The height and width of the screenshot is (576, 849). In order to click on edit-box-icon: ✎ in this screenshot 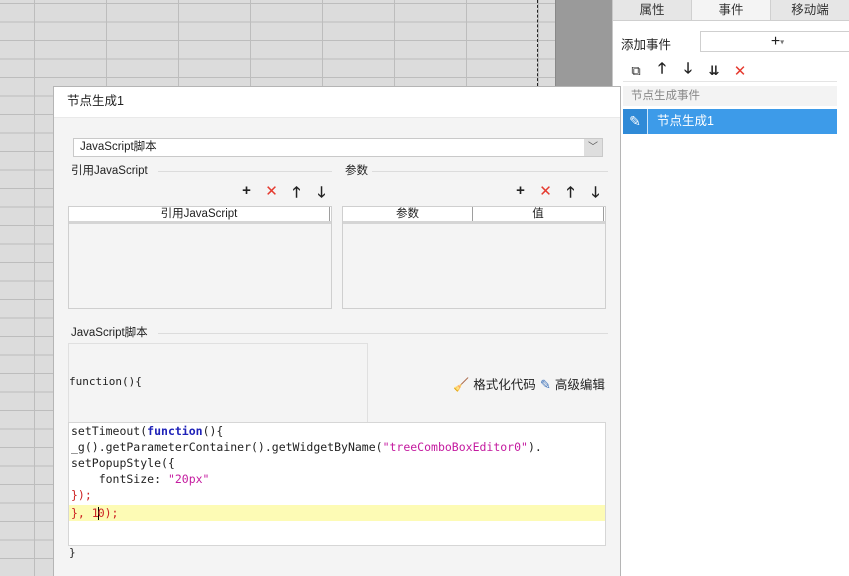, I will do `click(545, 384)`.